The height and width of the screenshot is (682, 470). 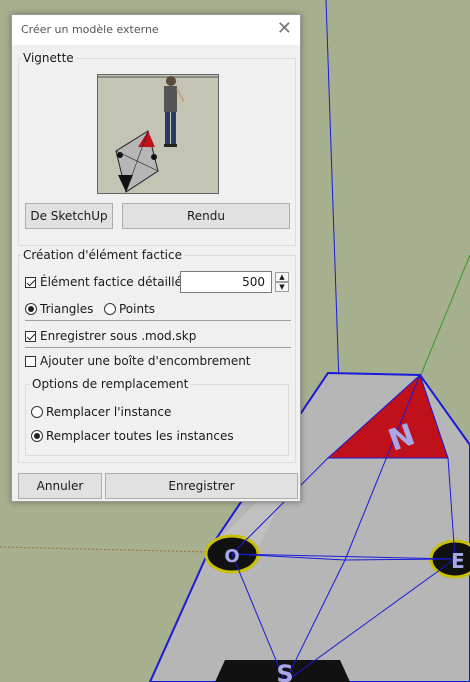 What do you see at coordinates (111, 282) in the screenshot?
I see `detailed-proxy-label: Élément factice détaillé` at bounding box center [111, 282].